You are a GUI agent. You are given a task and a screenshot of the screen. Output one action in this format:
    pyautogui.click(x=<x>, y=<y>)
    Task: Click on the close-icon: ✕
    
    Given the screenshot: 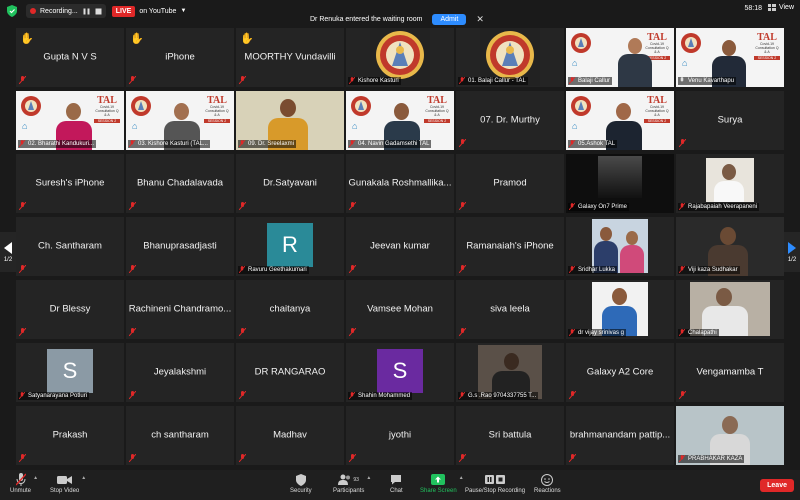 What is the action you would take?
    pyautogui.click(x=480, y=19)
    